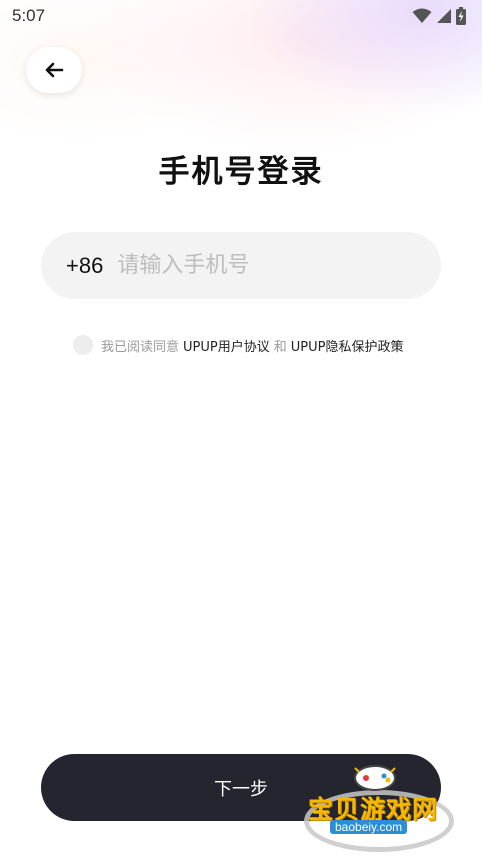  What do you see at coordinates (257, 265) in the screenshot?
I see `phone-input` at bounding box center [257, 265].